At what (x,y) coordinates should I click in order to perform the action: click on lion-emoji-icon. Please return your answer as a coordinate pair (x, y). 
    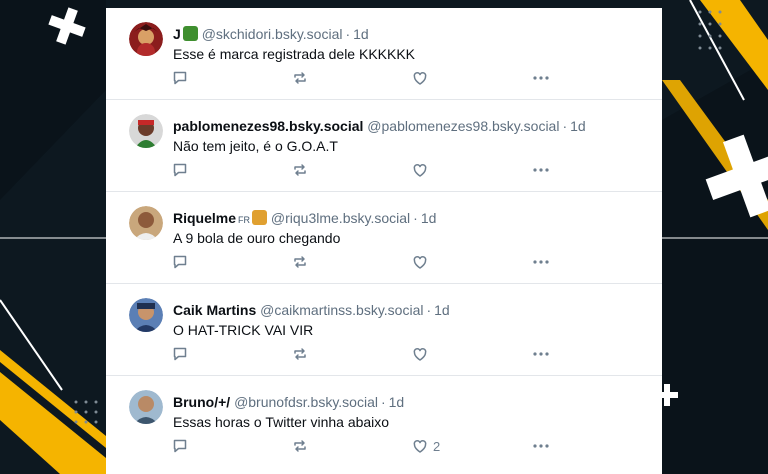
    Looking at the image, I should click on (260, 217).